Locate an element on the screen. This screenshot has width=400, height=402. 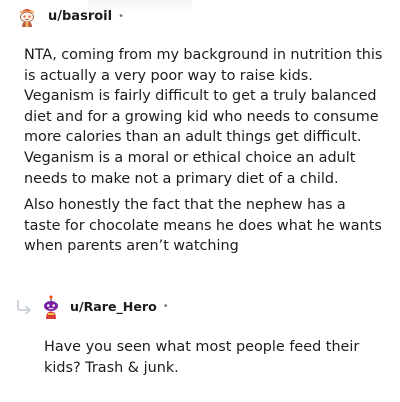
comment-header: u/basroil • is located at coordinates (70, 16).